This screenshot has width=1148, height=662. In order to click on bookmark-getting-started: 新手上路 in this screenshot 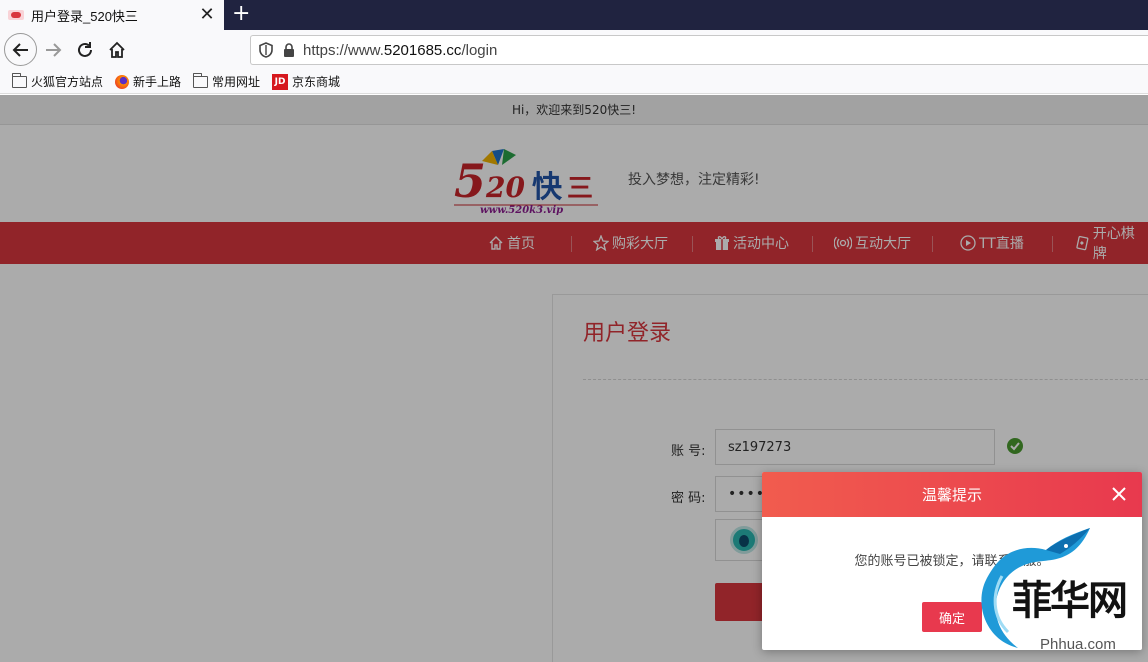, I will do `click(148, 81)`.